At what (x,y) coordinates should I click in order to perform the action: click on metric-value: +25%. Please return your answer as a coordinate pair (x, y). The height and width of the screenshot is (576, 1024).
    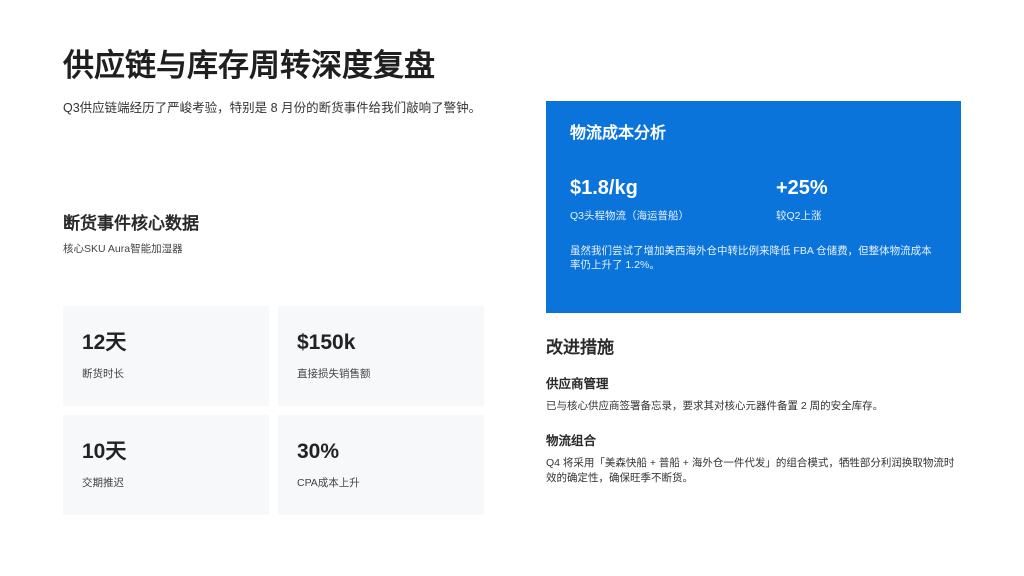
    Looking at the image, I should click on (802, 188).